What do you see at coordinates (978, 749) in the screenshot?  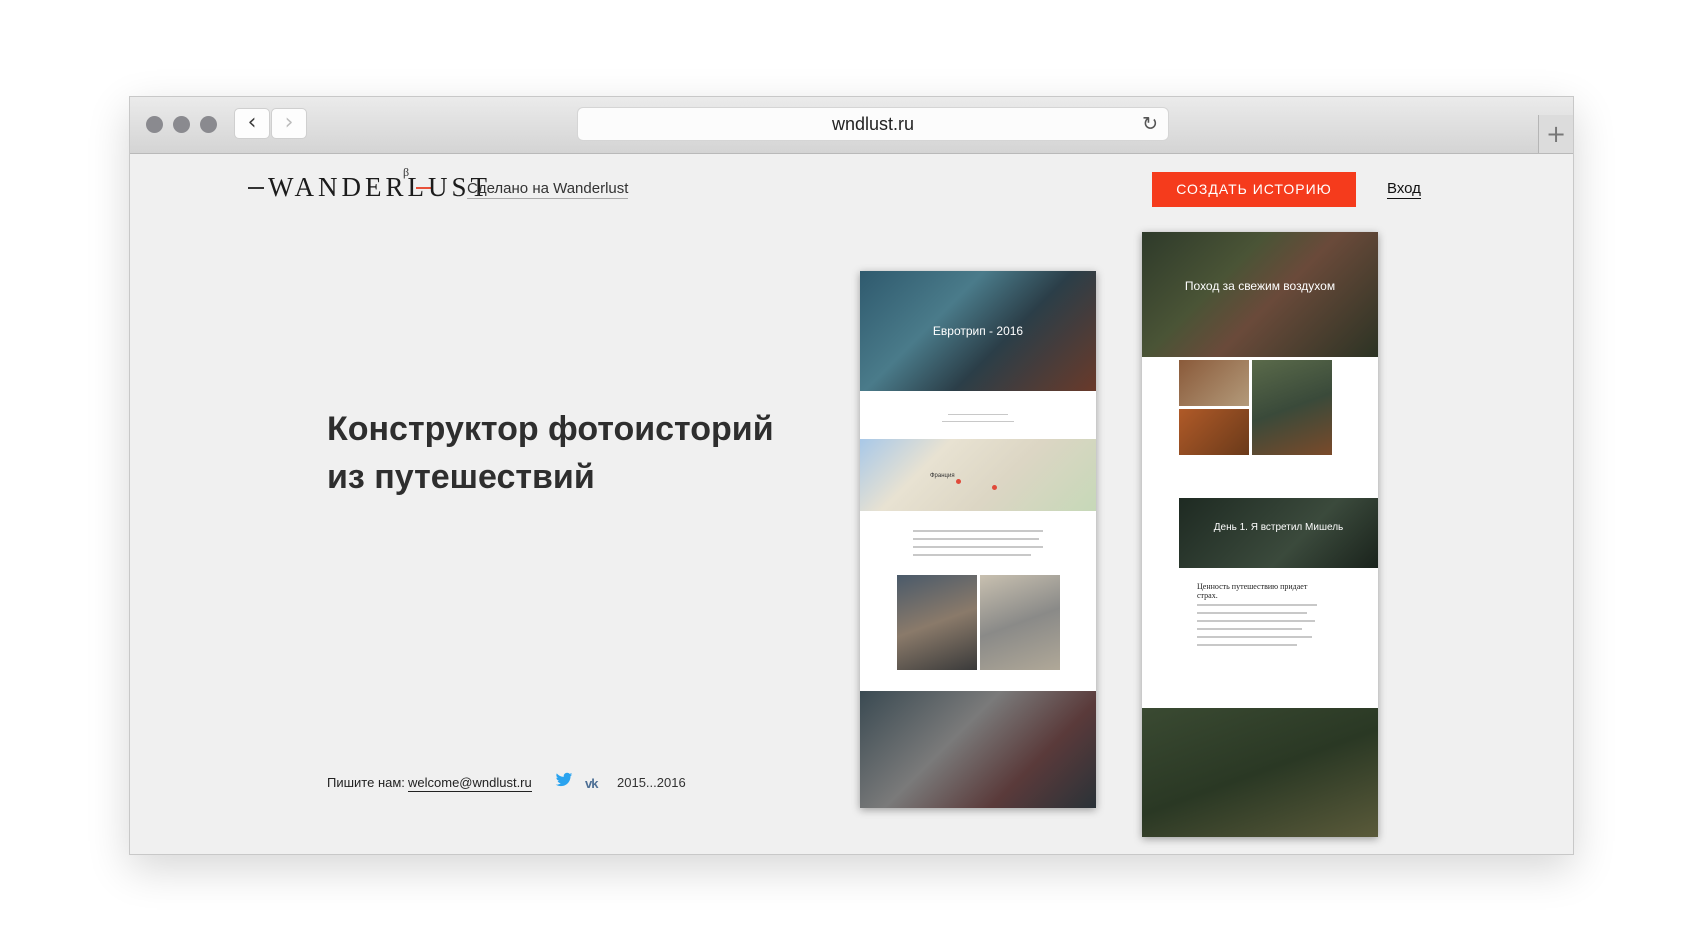 I see `city-stairs-photo` at bounding box center [978, 749].